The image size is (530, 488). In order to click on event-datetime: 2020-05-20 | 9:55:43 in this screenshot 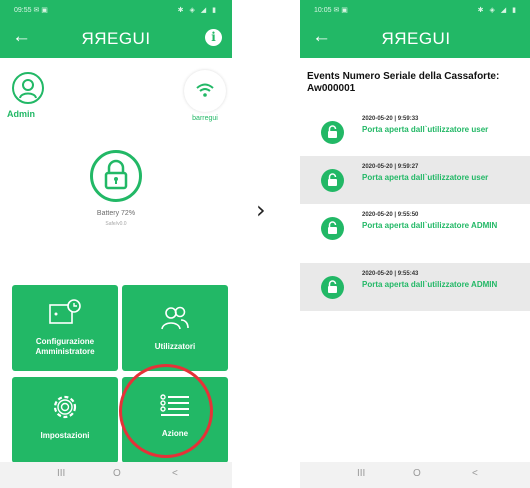, I will do `click(390, 274)`.